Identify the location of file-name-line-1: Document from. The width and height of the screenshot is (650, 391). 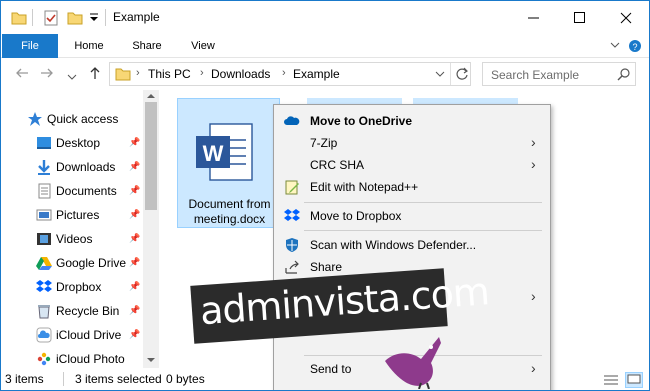
(229, 204).